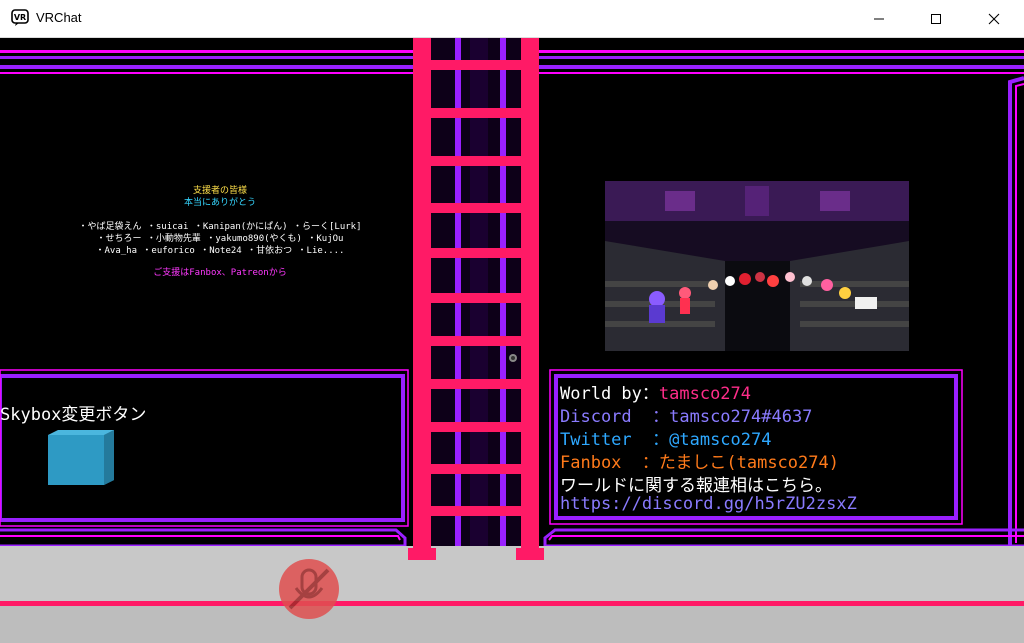  I want to click on info-line-discord: Discord ：tamsco274#4637, so click(686, 414).